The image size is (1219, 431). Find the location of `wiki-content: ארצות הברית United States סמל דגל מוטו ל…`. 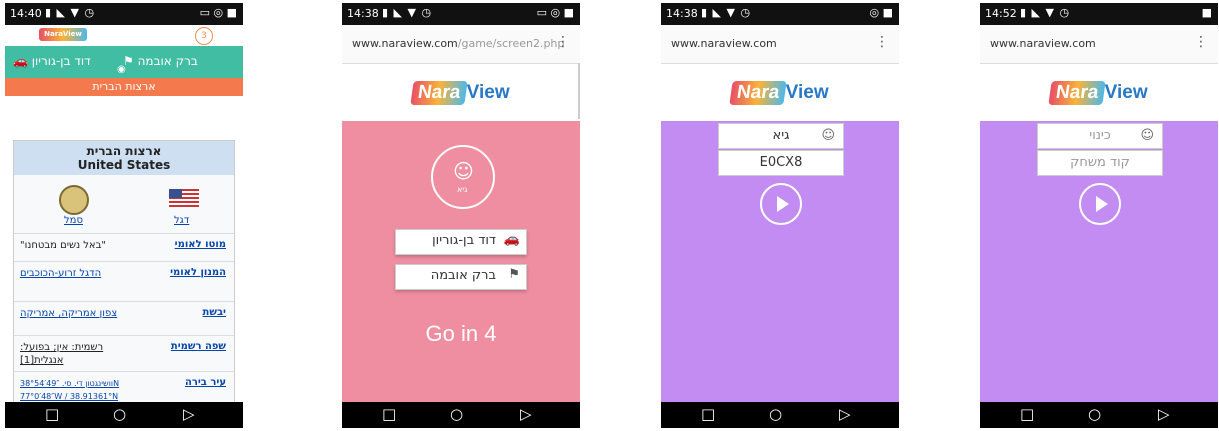

wiki-content: ארצות הברית United States סמל דגל מוטו ל… is located at coordinates (124, 250).